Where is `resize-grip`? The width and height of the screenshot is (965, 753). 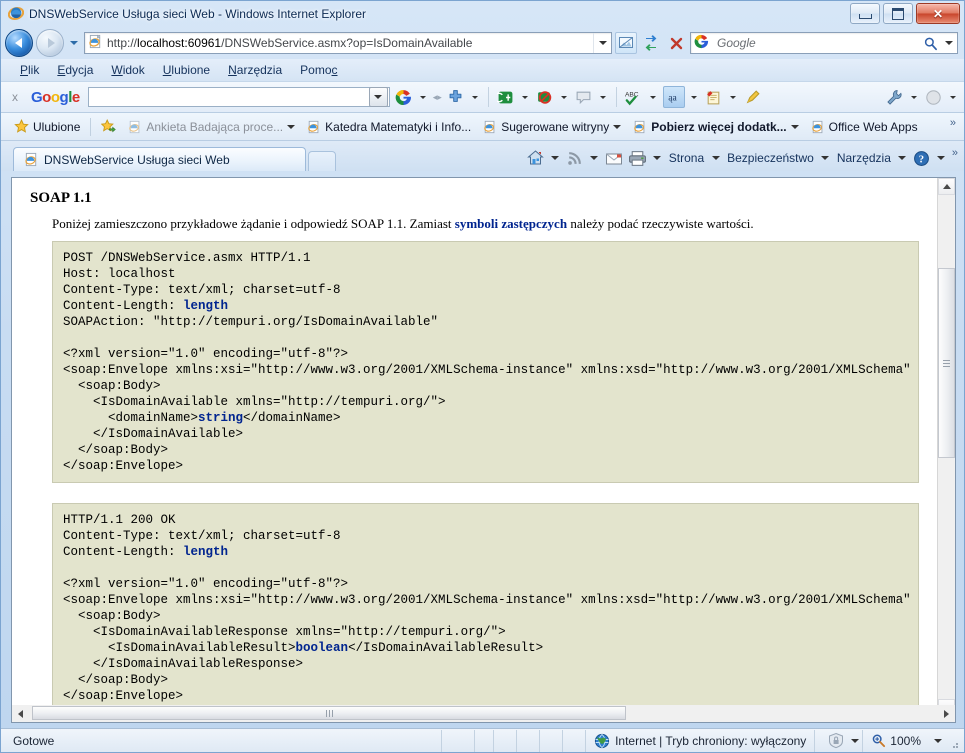 resize-grip is located at coordinates (954, 741).